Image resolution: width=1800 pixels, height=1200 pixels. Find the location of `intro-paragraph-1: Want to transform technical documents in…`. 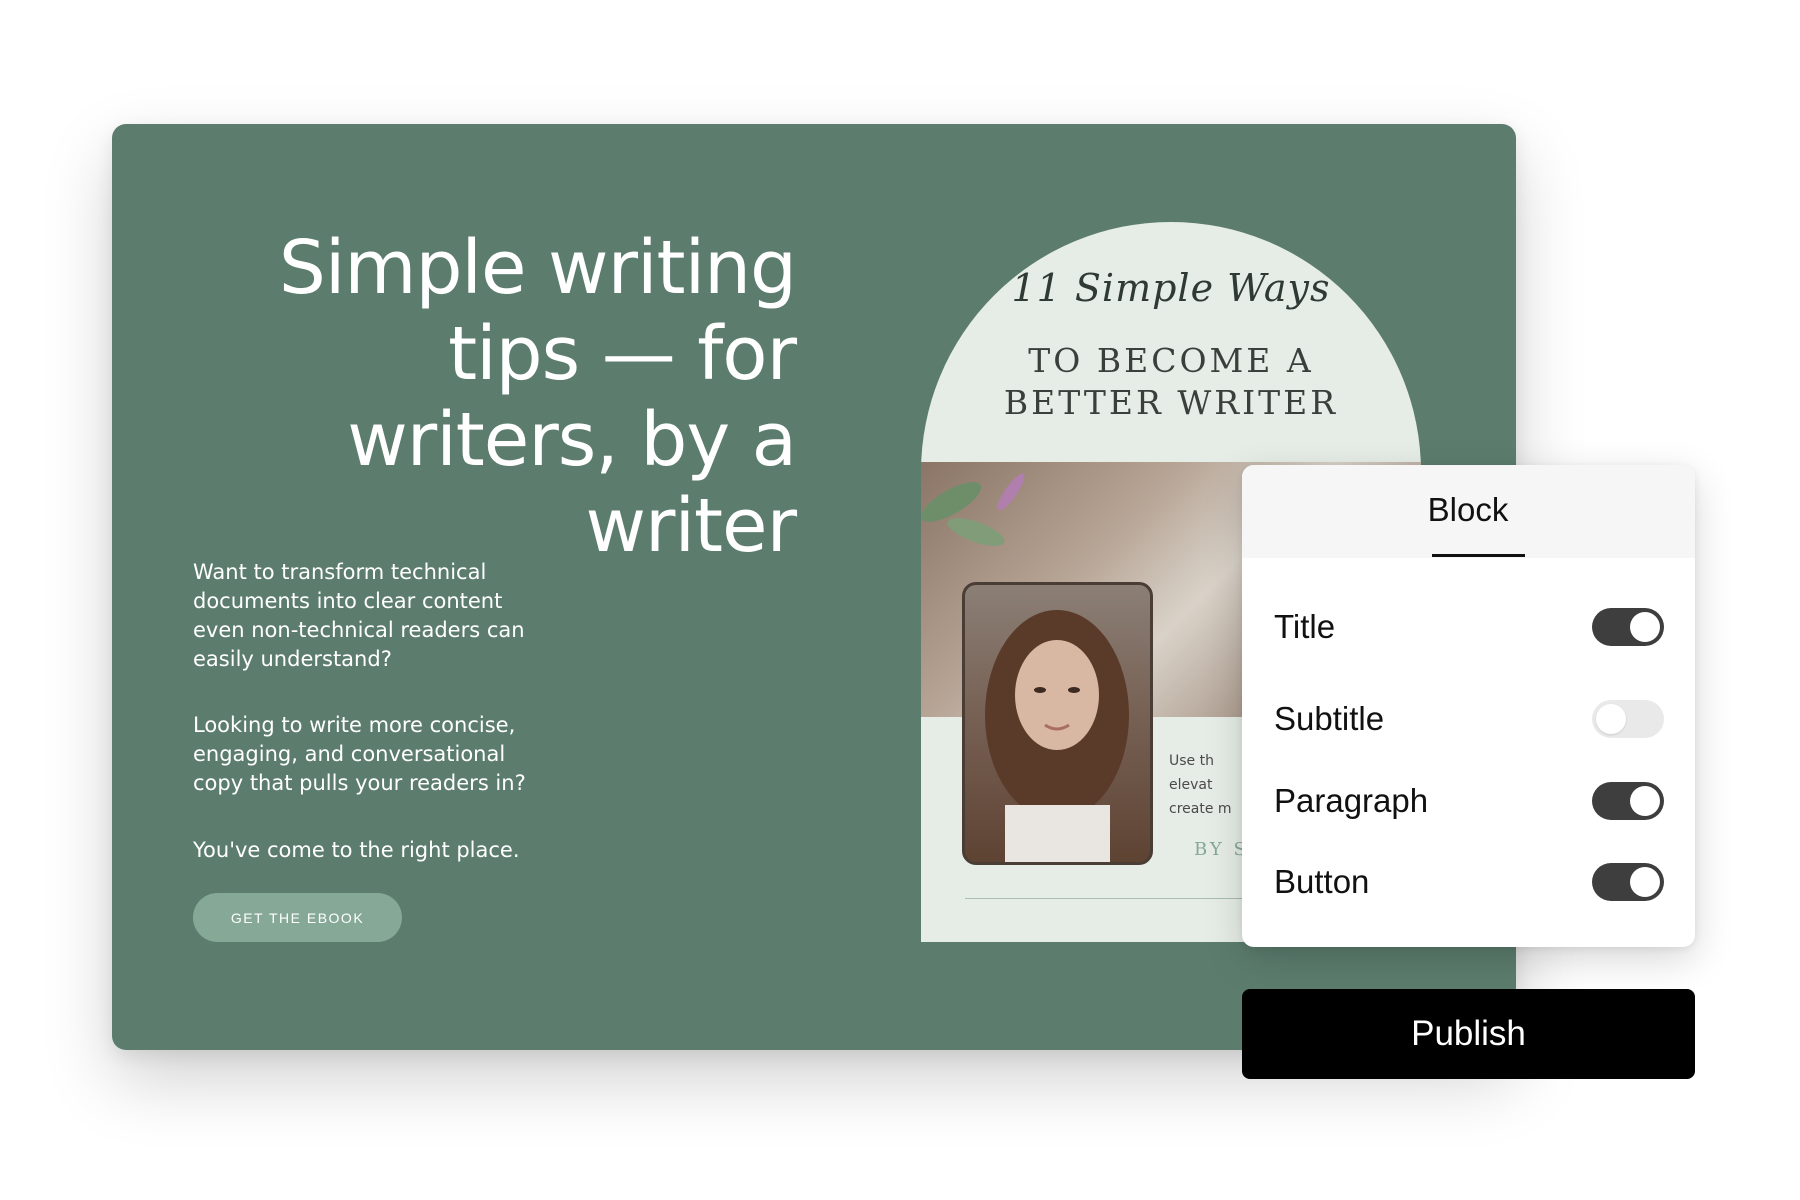

intro-paragraph-1: Want to transform technical documents in… is located at coordinates (359, 615).